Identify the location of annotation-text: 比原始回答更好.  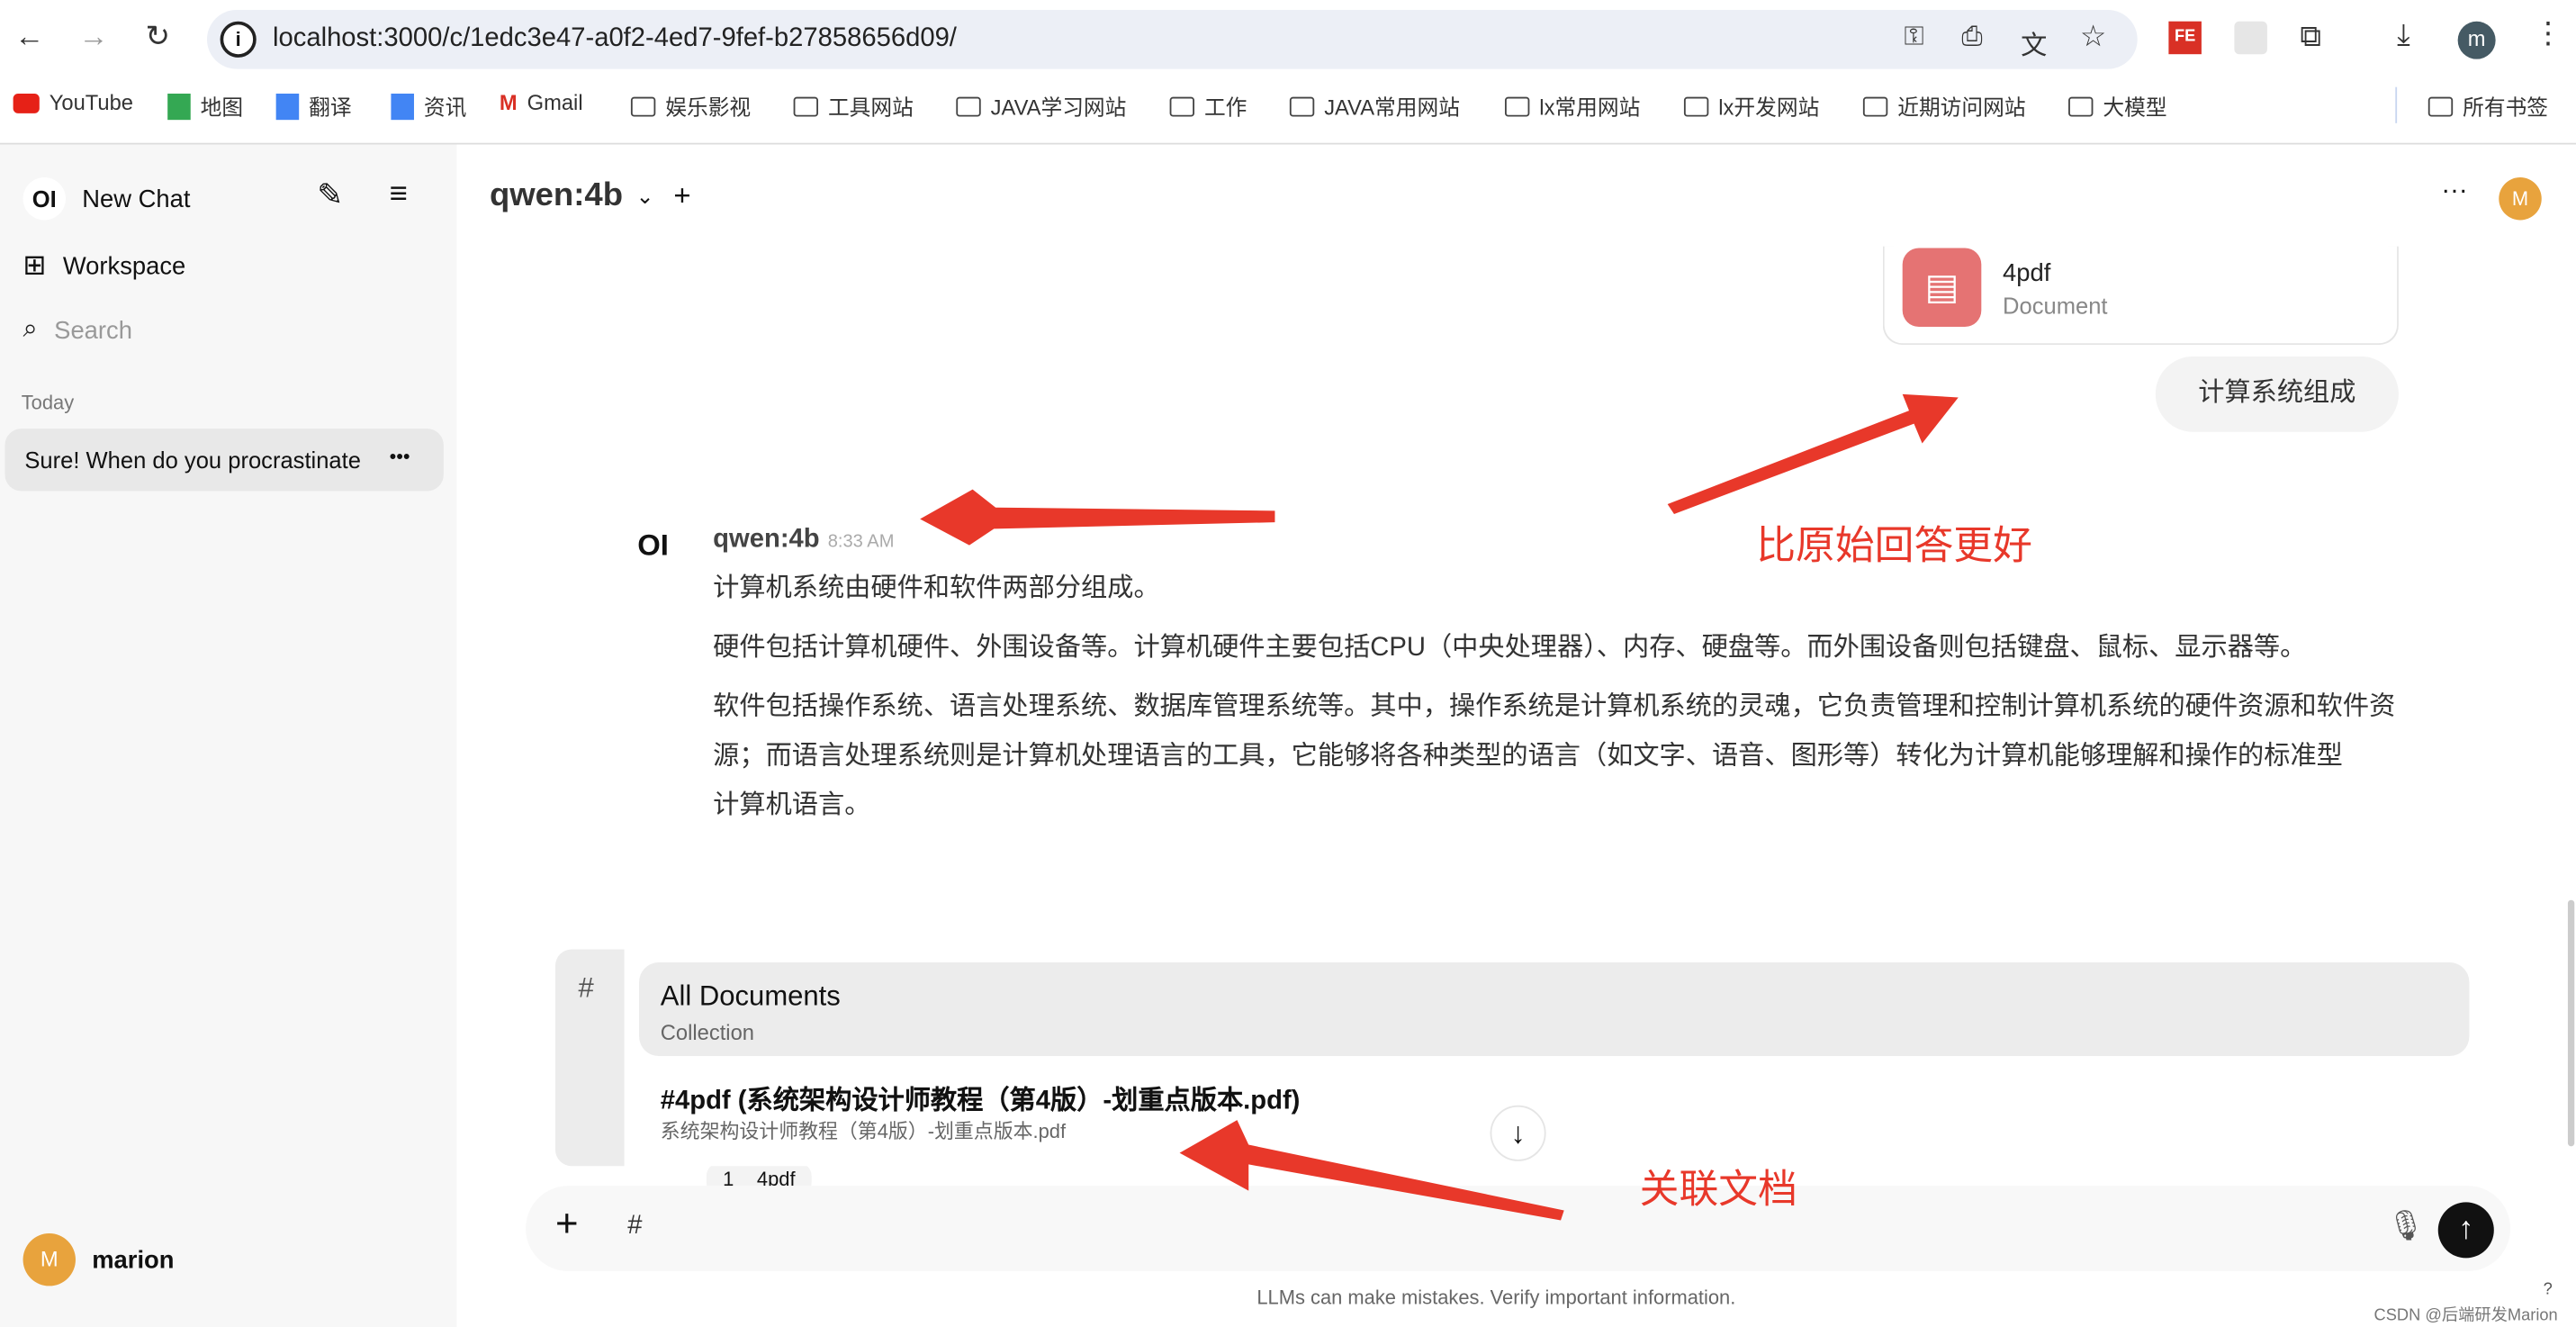
(1894, 546).